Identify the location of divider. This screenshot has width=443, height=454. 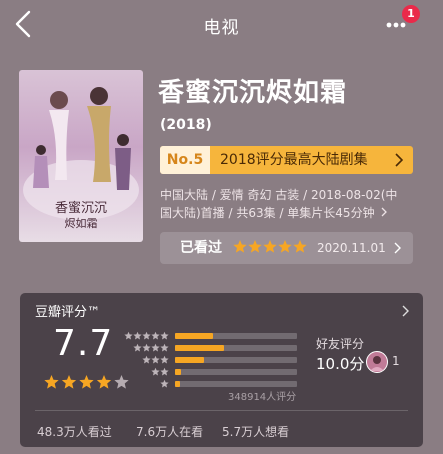
(221, 410).